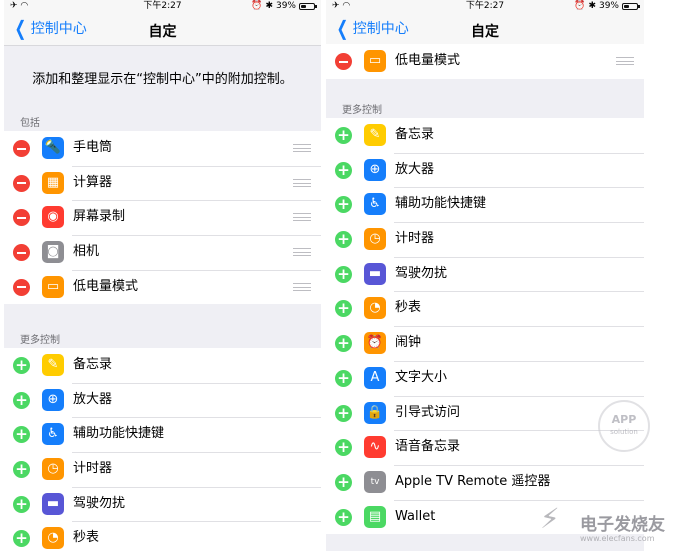 The width and height of the screenshot is (688, 551). Describe the element at coordinates (485, 378) in the screenshot. I see `more-control-row: + A 文字大小` at that location.